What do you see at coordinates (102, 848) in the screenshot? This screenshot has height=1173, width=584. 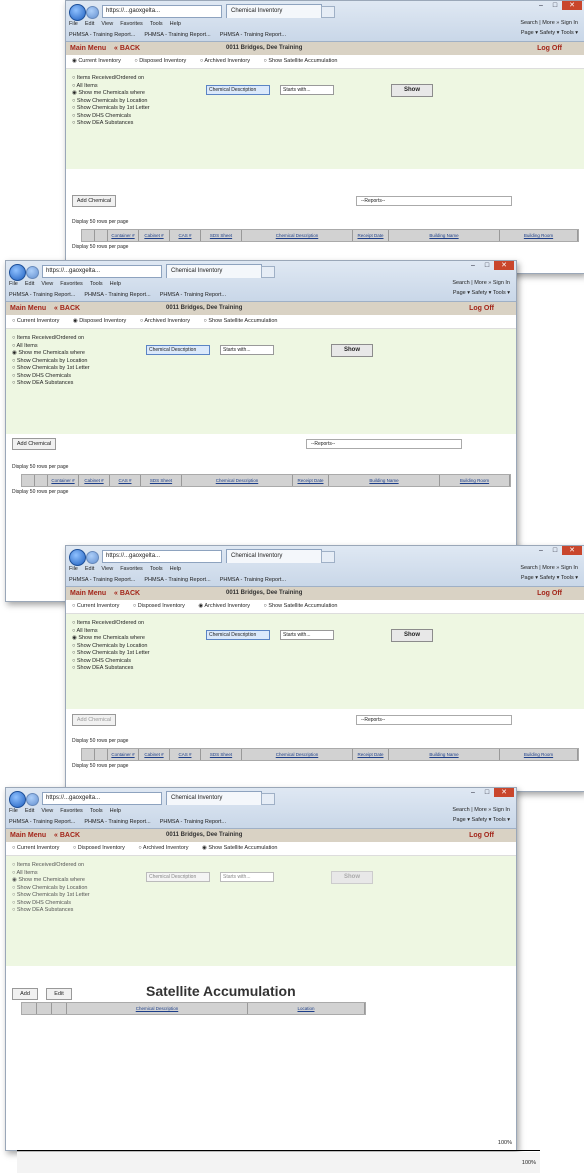 I see `radio-disposed-inventory: ○ Disposed Inventory` at bounding box center [102, 848].